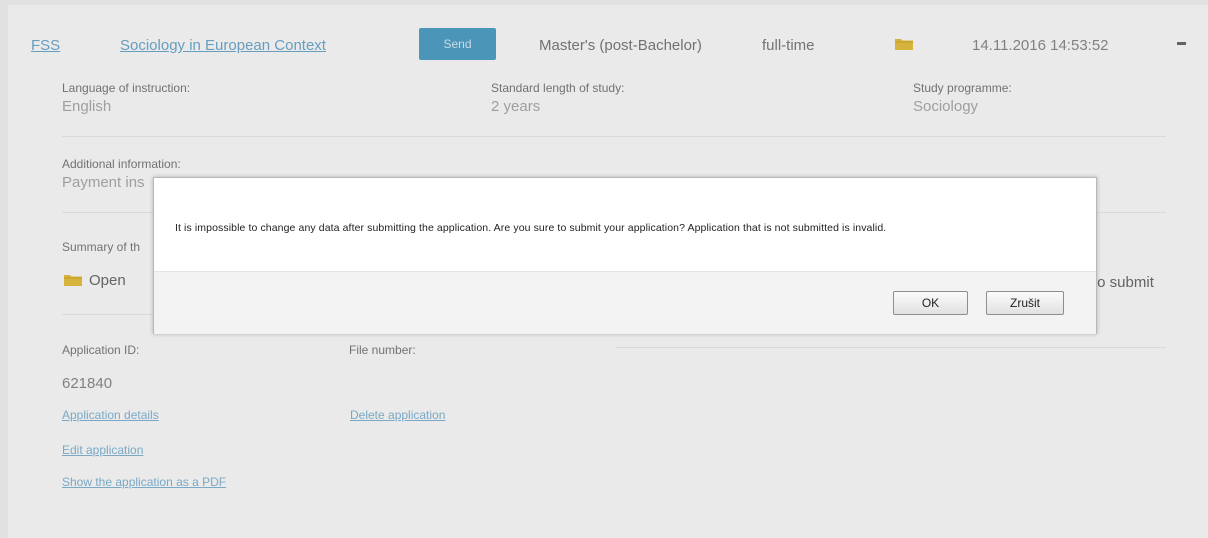 This screenshot has width=1208, height=538. I want to click on ok-button: OK, so click(930, 303).